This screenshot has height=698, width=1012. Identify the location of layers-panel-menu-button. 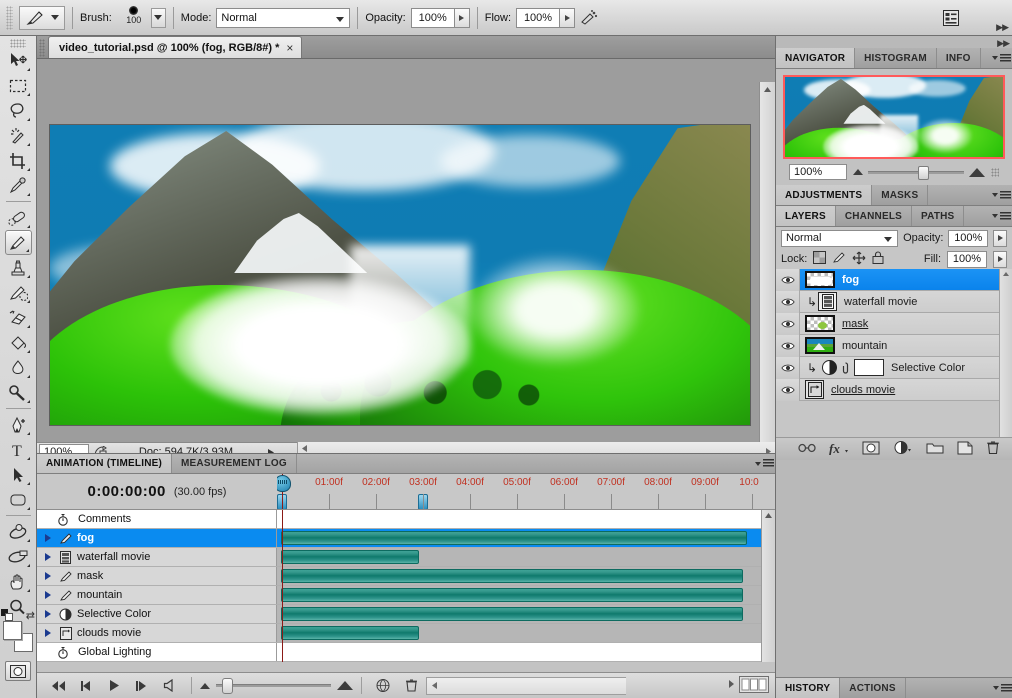
(1001, 216).